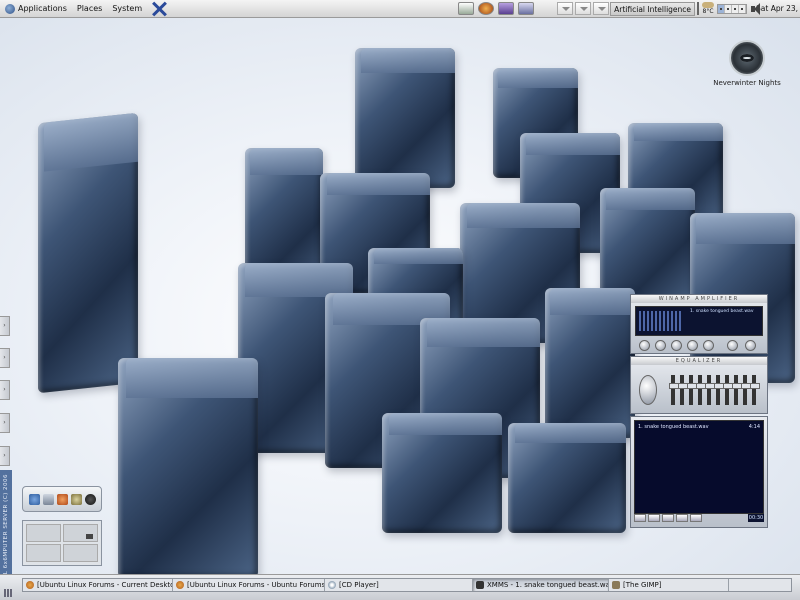 This screenshot has width=800, height=600. I want to click on playlist-track-title: 1. snake tongued beast.wav, so click(673, 427).